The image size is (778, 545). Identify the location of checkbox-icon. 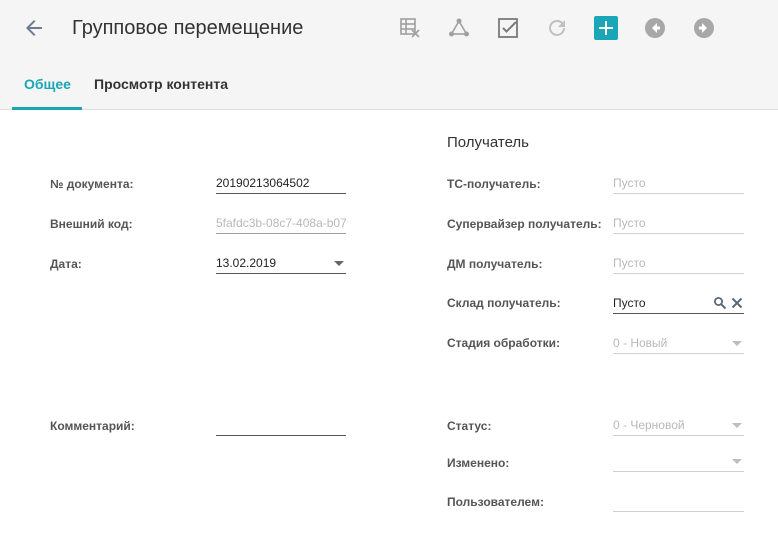
(508, 28).